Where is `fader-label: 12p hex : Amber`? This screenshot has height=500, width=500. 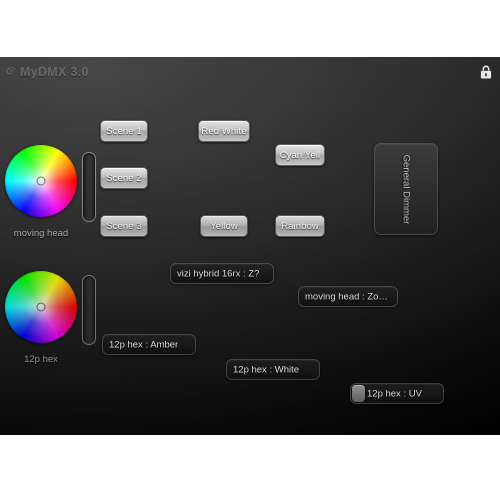 fader-label: 12p hex : Amber is located at coordinates (144, 344).